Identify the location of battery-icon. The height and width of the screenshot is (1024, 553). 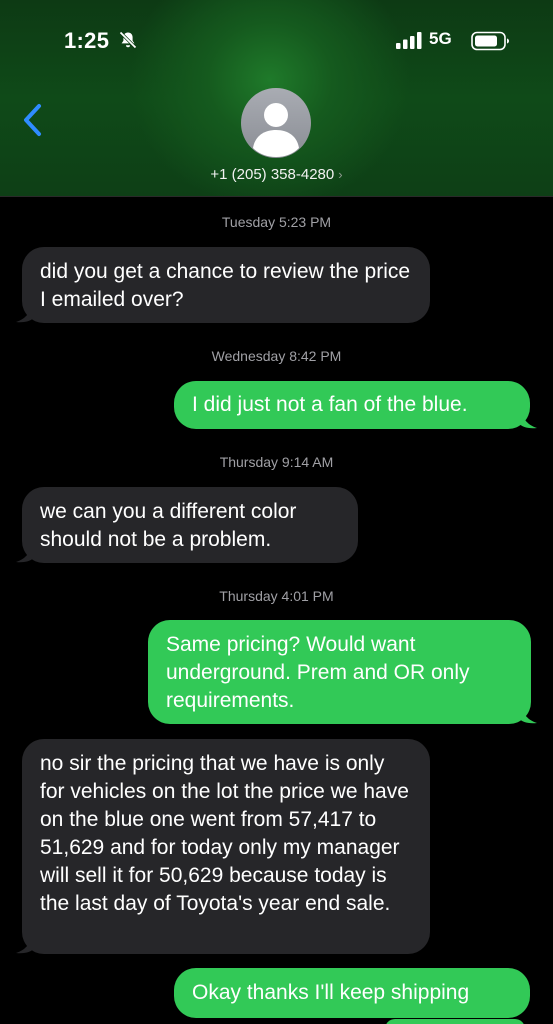
(490, 41).